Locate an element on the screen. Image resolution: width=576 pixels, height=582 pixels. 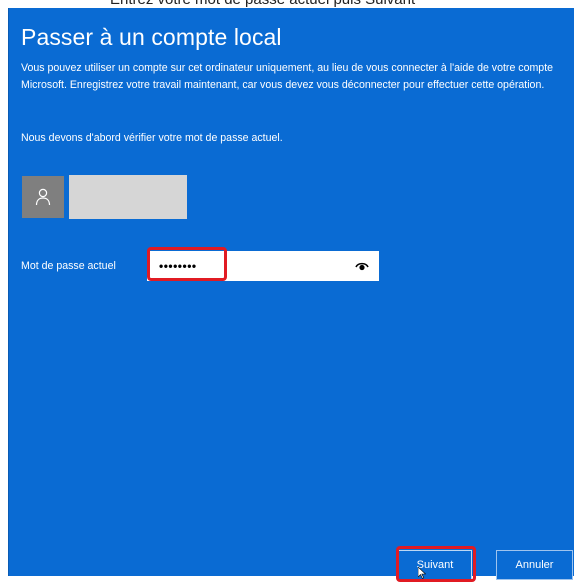
mouse-cursor-icon is located at coordinates (422, 573).